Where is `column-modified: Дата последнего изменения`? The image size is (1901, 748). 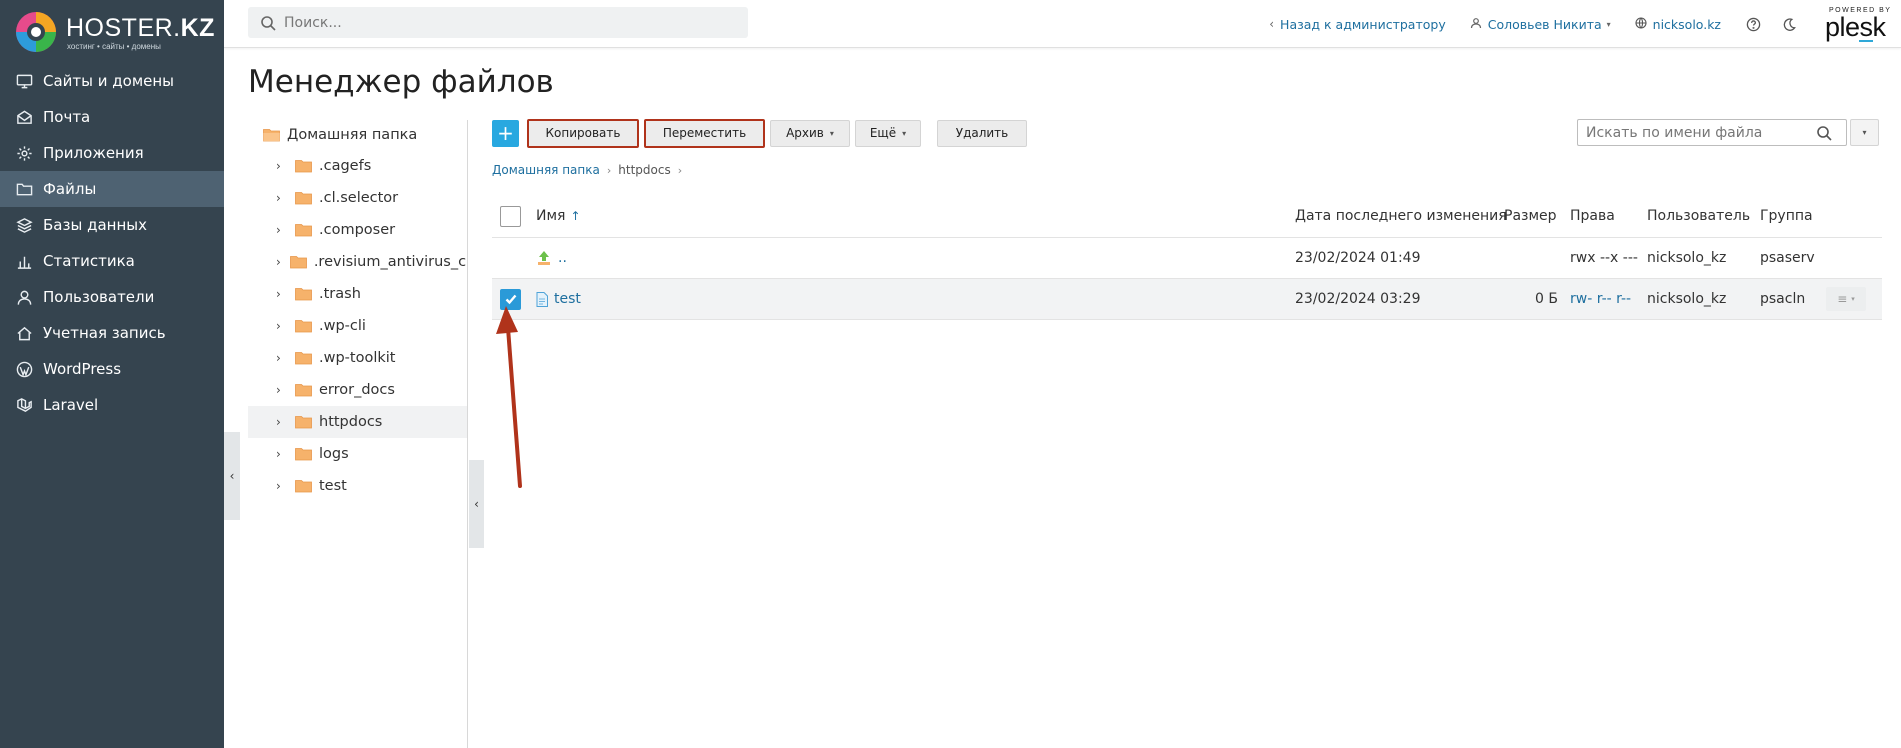 column-modified: Дата последнего изменения is located at coordinates (1401, 216).